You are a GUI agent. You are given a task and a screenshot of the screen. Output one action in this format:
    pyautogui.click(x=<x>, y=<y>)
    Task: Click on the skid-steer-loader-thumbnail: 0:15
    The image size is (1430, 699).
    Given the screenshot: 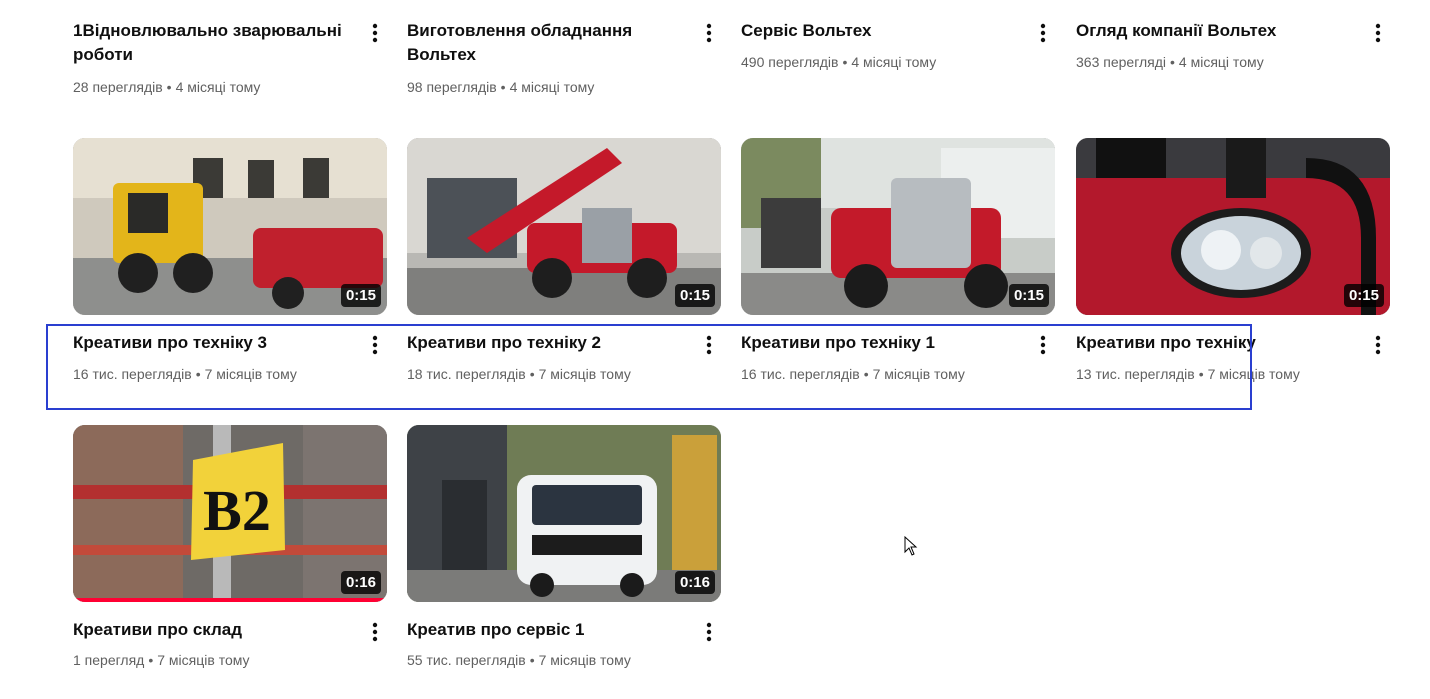 What is the action you would take?
    pyautogui.click(x=230, y=226)
    